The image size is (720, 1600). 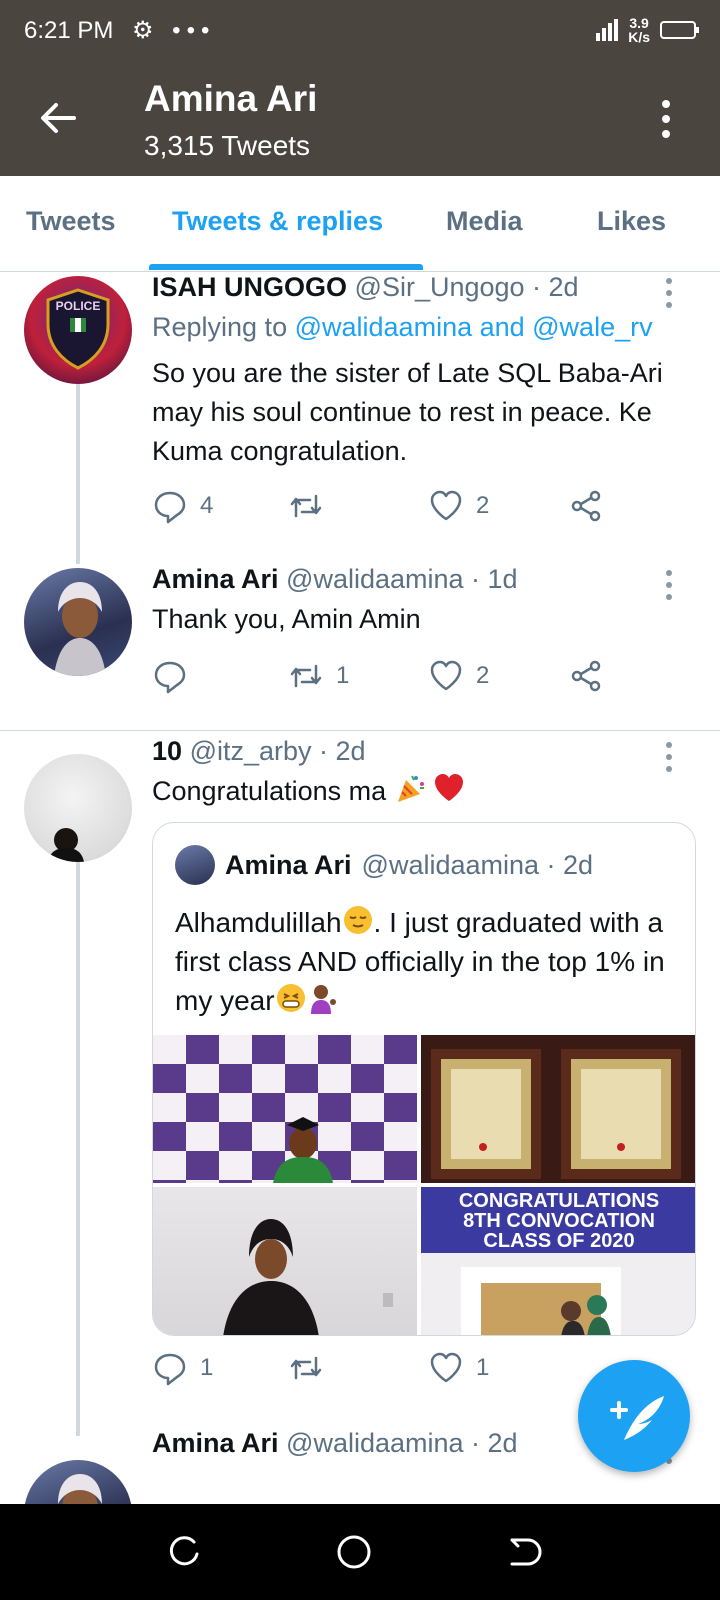 I want to click on status-bar: 6:21 PM ⚙ ••• 3.9 K/s, so click(x=360, y=32).